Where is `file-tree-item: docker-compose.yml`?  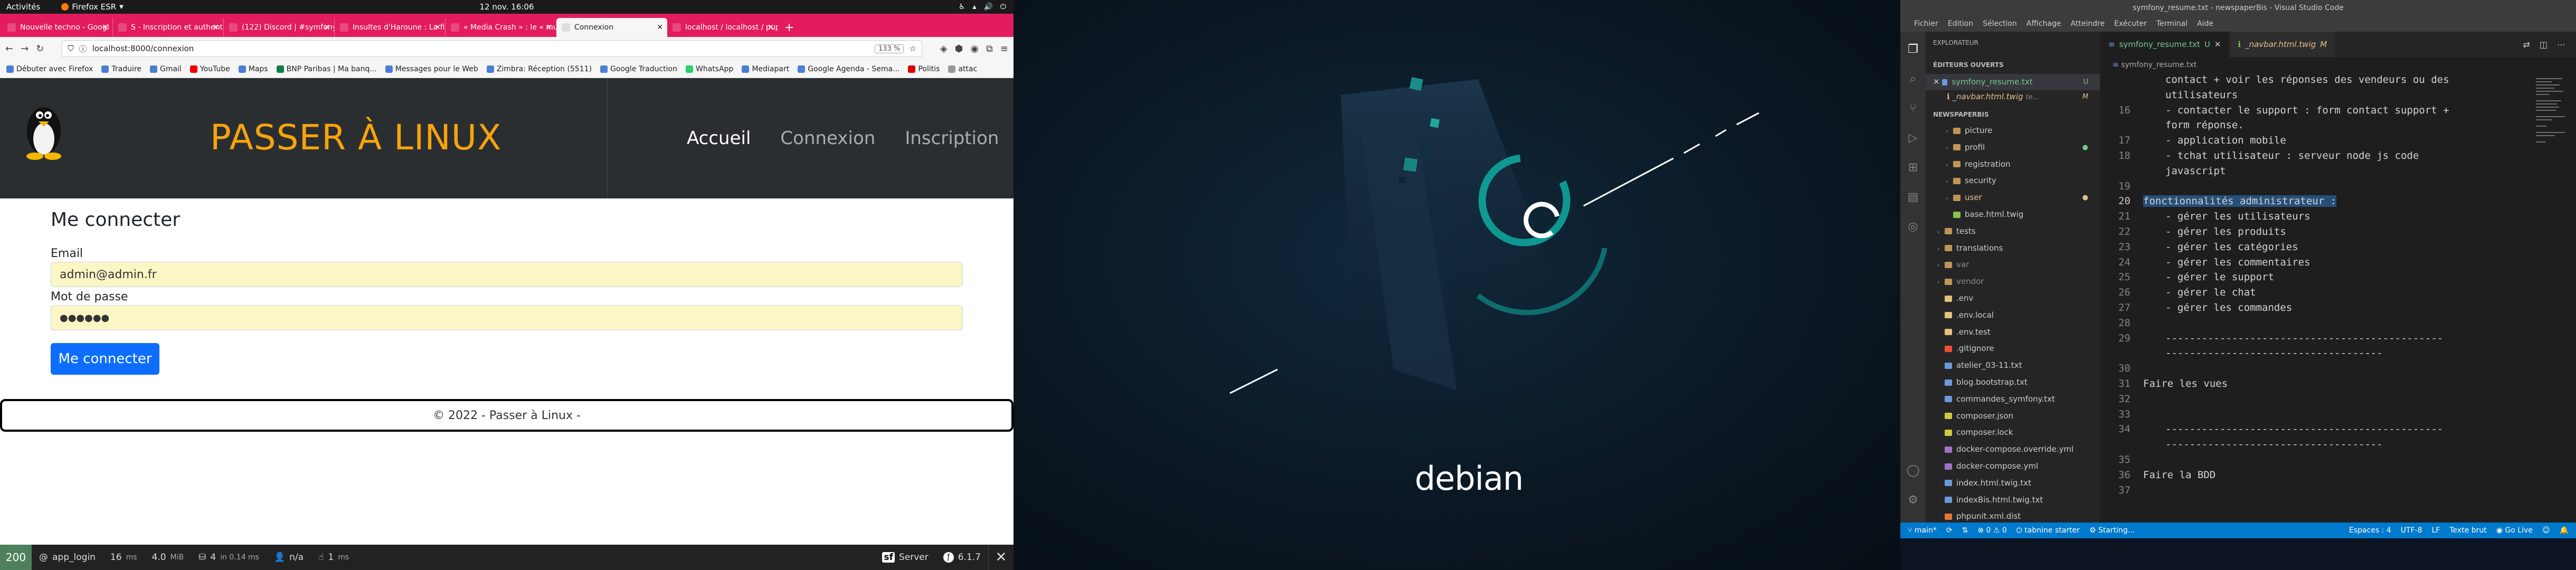 file-tree-item: docker-compose.yml is located at coordinates (2013, 466).